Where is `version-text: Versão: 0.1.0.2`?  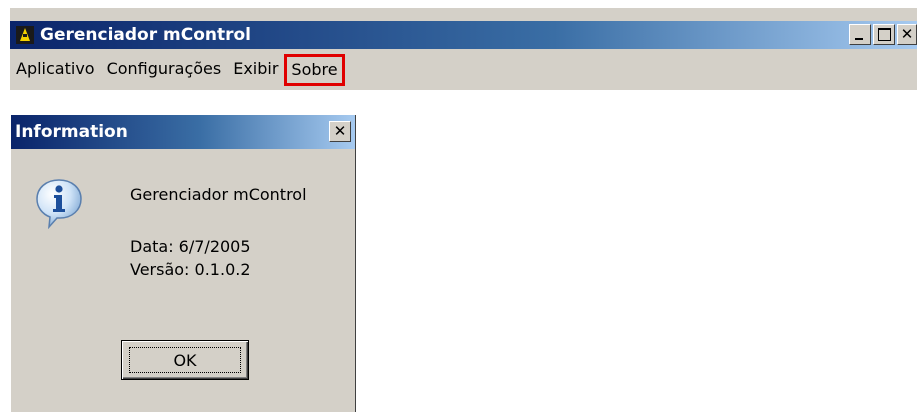
version-text: Versão: 0.1.0.2 is located at coordinates (190, 269).